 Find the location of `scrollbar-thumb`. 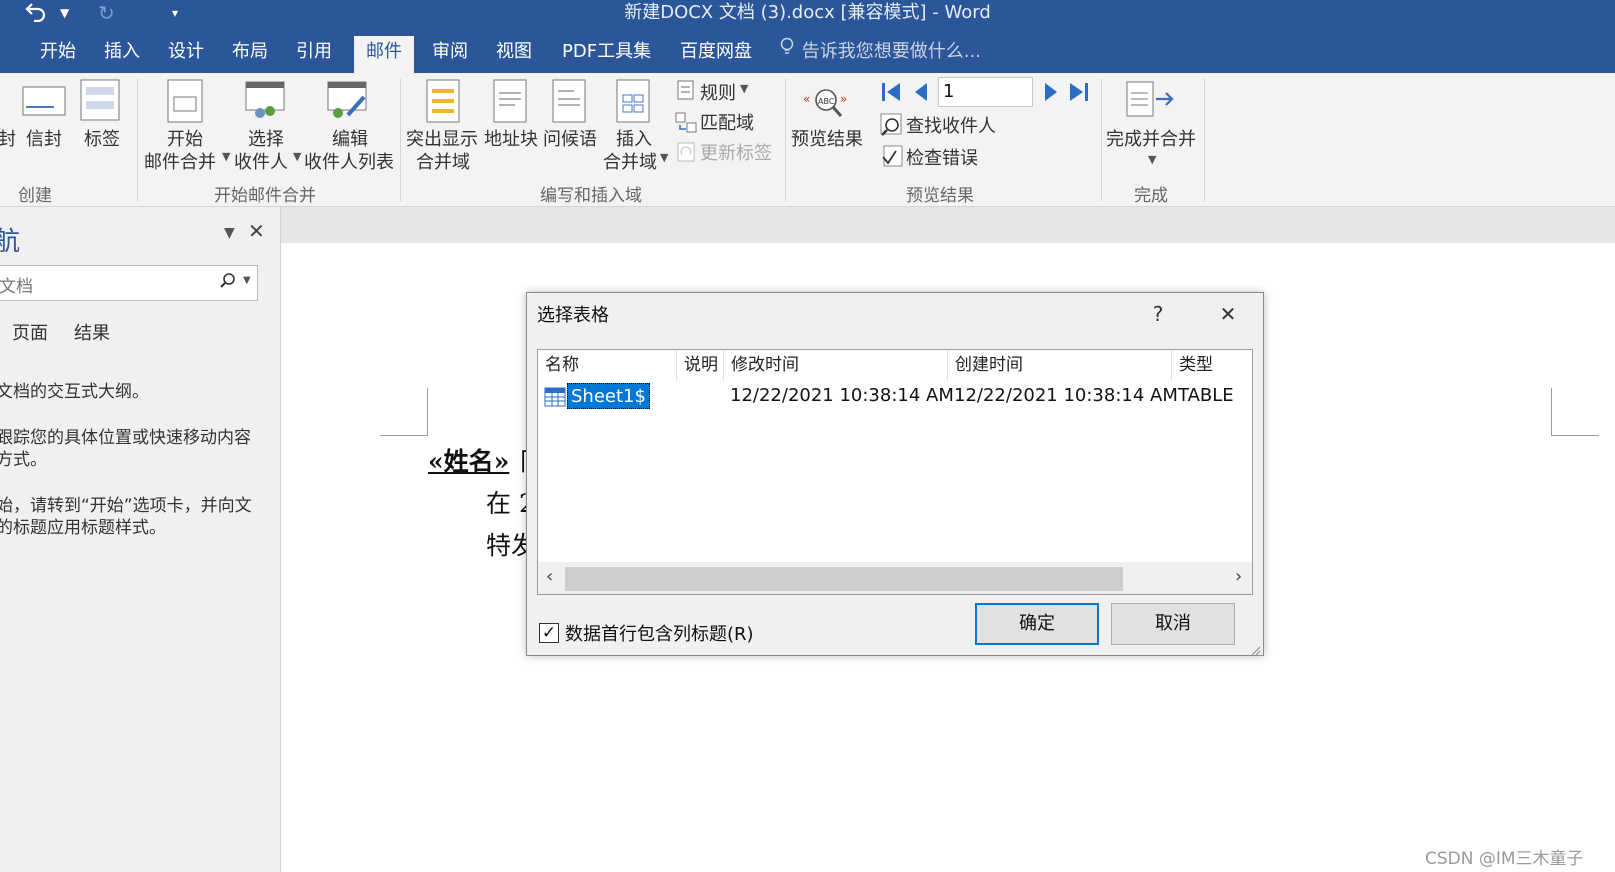

scrollbar-thumb is located at coordinates (844, 579).